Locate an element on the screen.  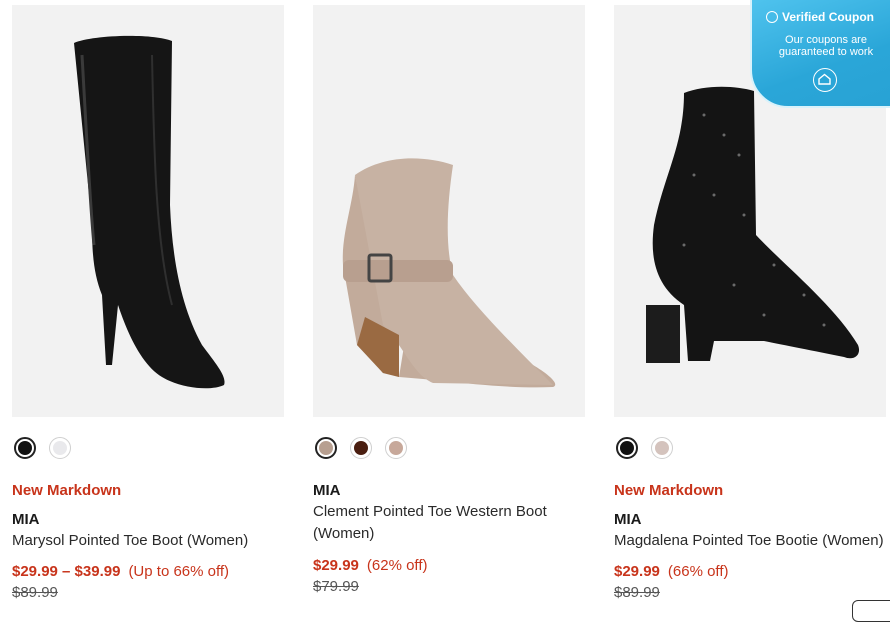
western-boot-image is located at coordinates (449, 273).